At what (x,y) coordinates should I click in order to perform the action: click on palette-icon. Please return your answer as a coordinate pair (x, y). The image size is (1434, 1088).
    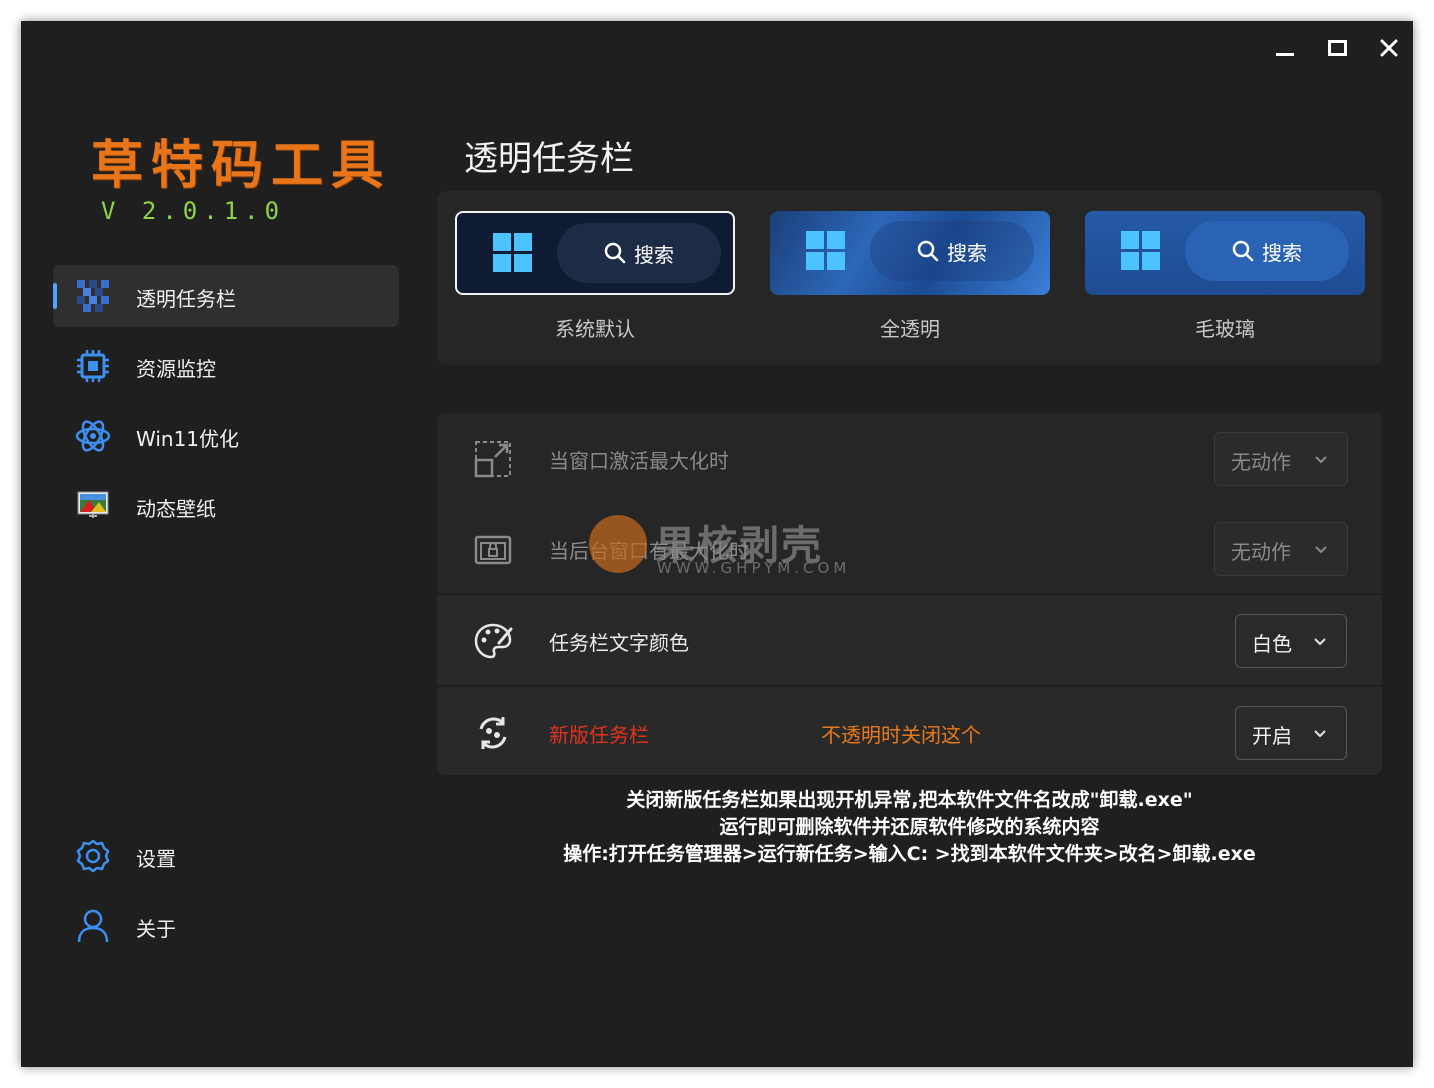
    Looking at the image, I should click on (493, 641).